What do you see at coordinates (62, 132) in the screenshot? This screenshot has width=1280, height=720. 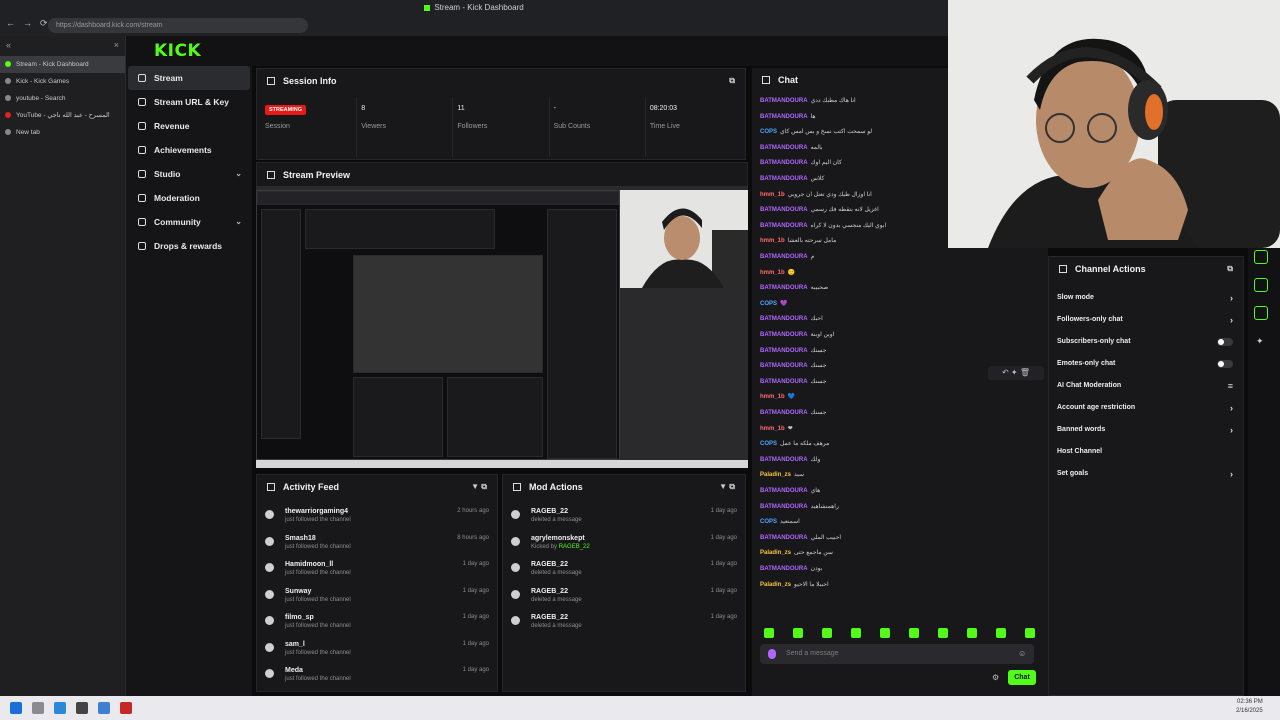 I see `browser-tab: New tab` at bounding box center [62, 132].